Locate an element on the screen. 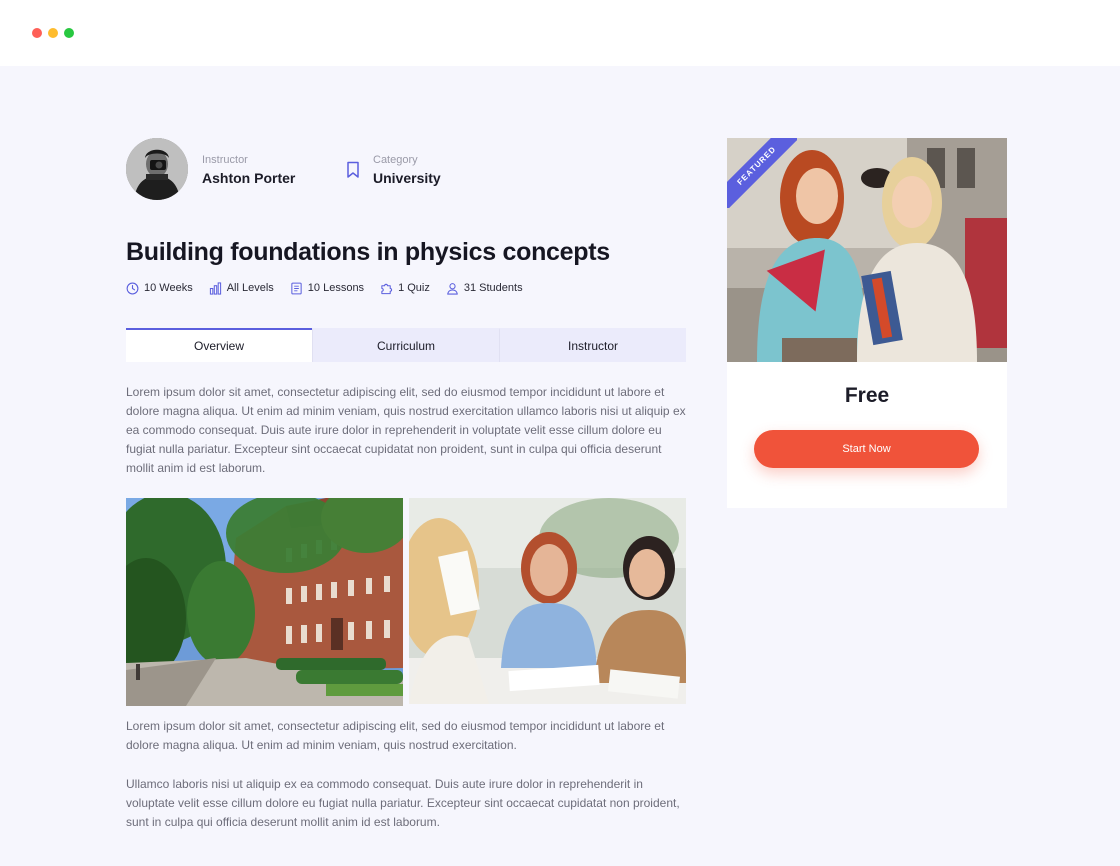  stat-quiz: 1 Quiz is located at coordinates (405, 288).